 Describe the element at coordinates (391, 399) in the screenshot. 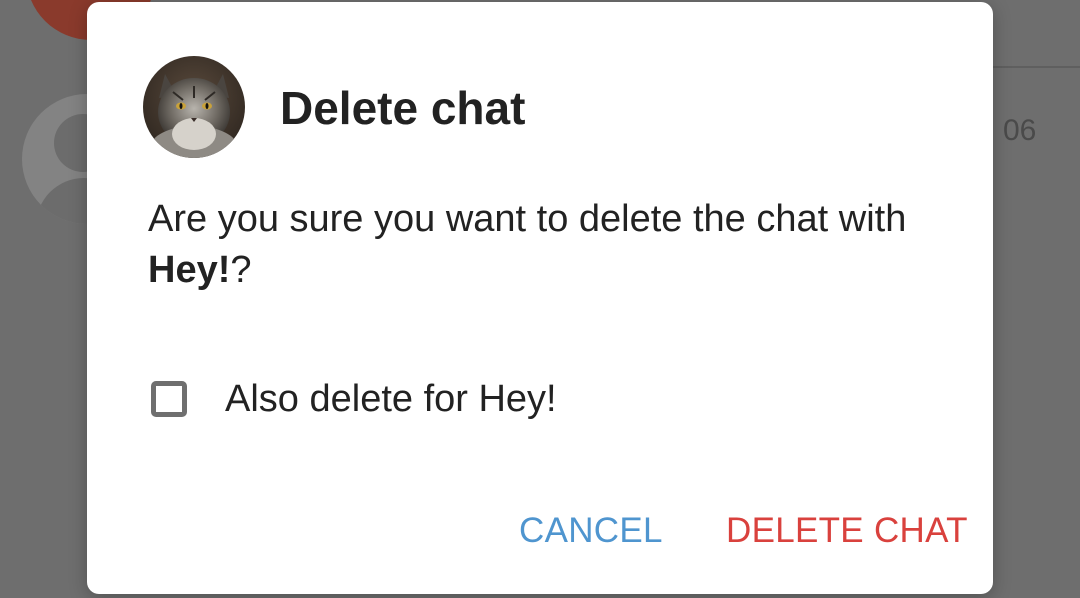

I see `also-delete-label: Also delete for Hey!` at that location.